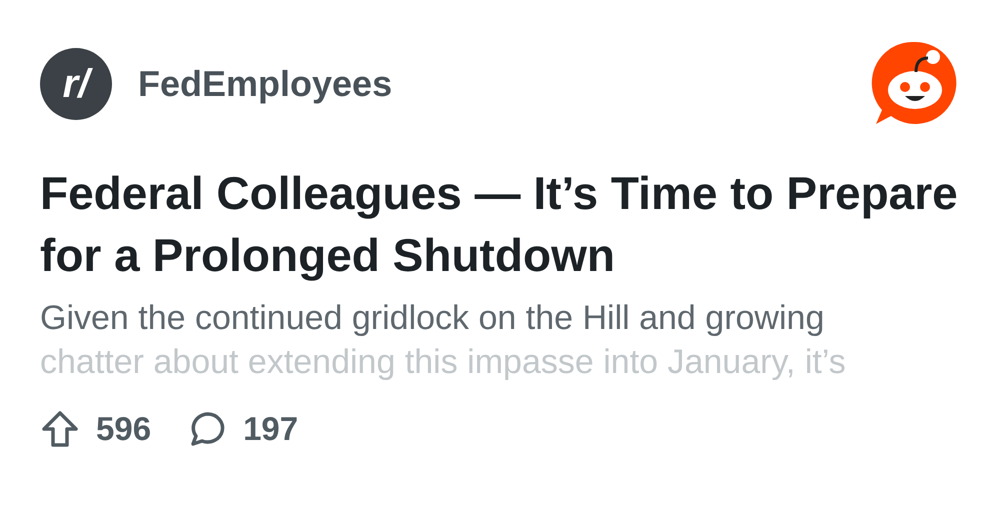  I want to click on comment-count: 197, so click(270, 429).